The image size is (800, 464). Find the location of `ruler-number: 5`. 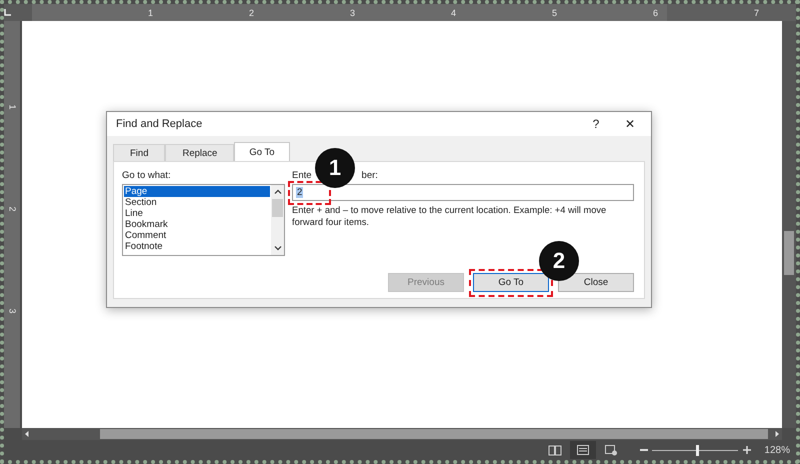

ruler-number: 5 is located at coordinates (554, 13).